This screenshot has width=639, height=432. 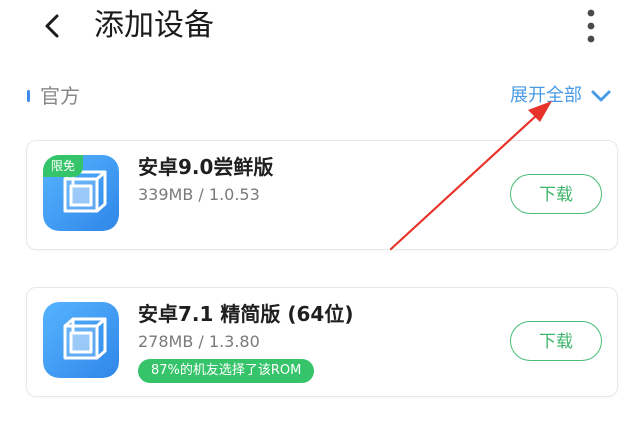 What do you see at coordinates (206, 167) in the screenshot?
I see `app-name: 安卓9.0尝鲜版` at bounding box center [206, 167].